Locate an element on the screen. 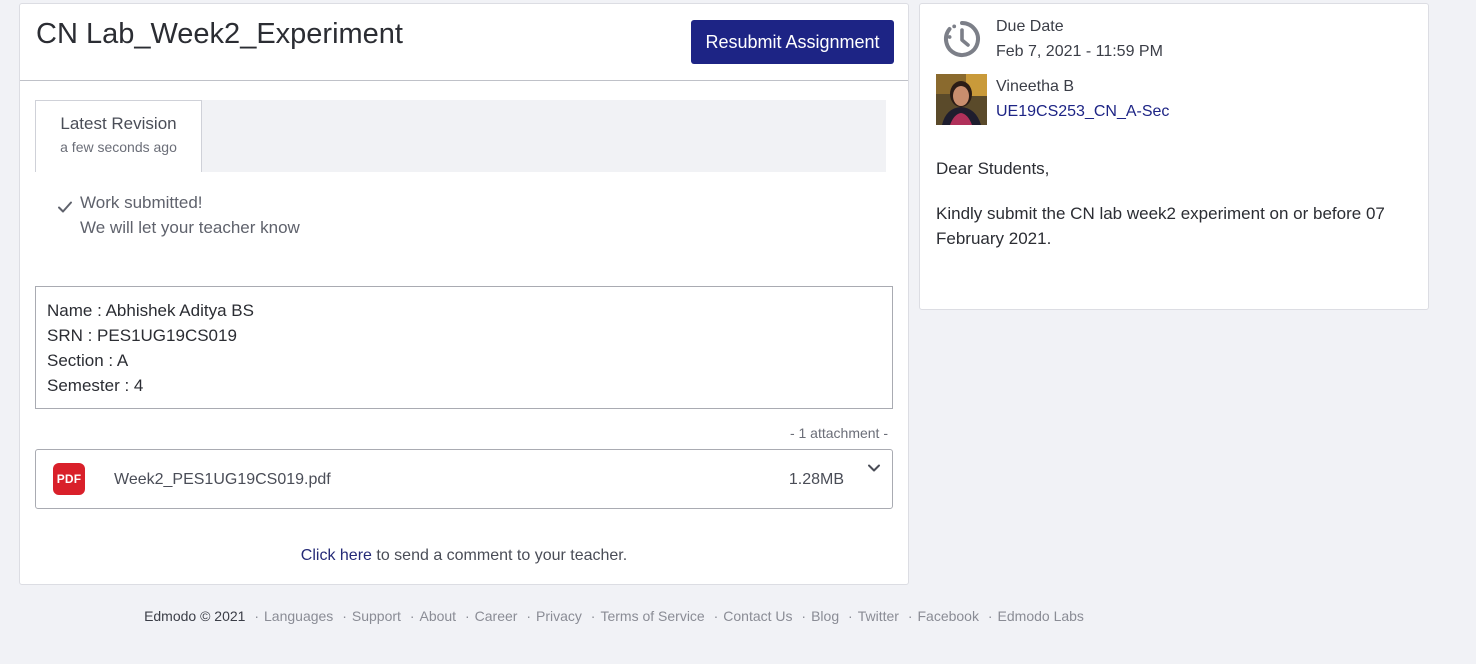  footer-link-blog: Blog is located at coordinates (825, 616).